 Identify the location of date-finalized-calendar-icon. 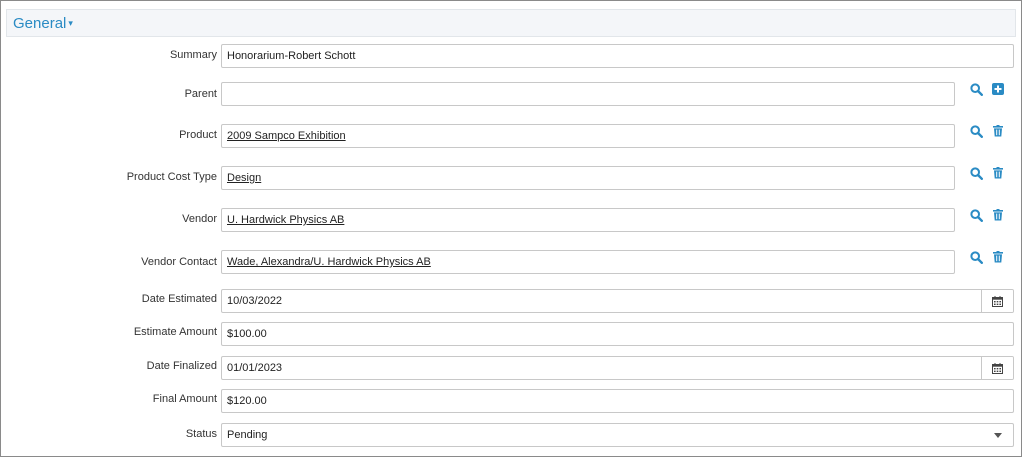
(997, 368).